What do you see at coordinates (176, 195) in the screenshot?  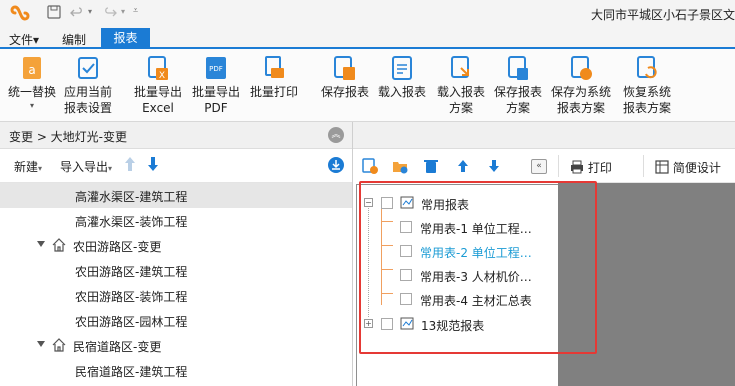 I see `tree-item: 高灌水渠区-建筑工程` at bounding box center [176, 195].